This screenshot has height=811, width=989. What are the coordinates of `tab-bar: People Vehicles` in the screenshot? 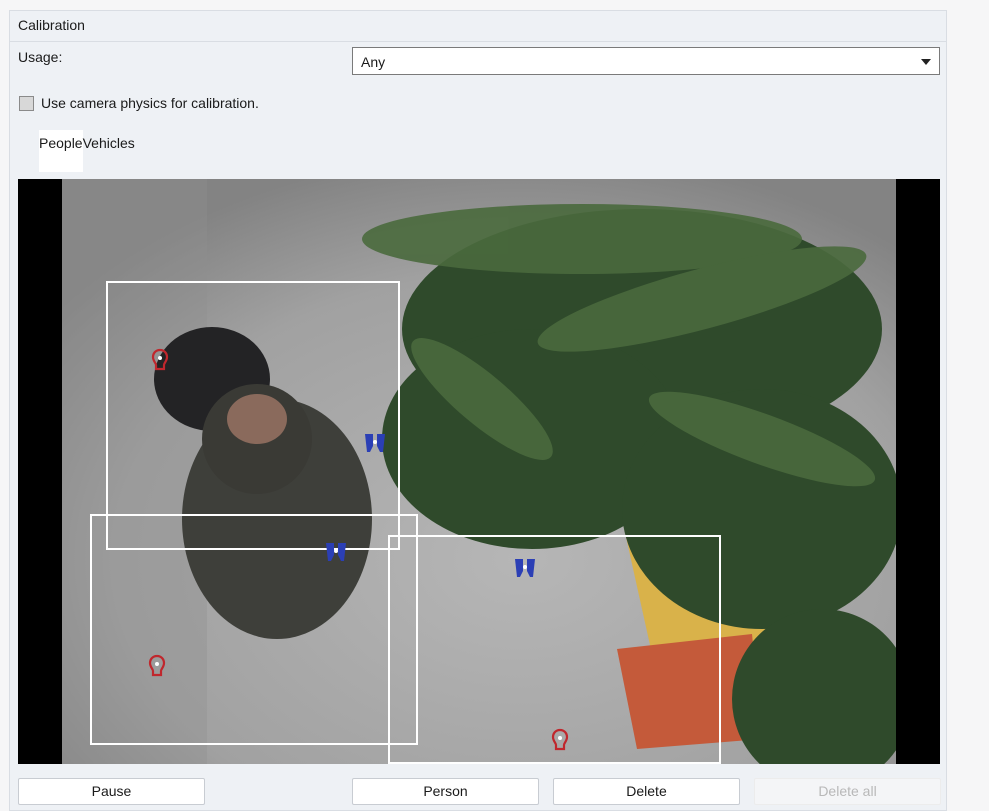 It's located at (87, 151).